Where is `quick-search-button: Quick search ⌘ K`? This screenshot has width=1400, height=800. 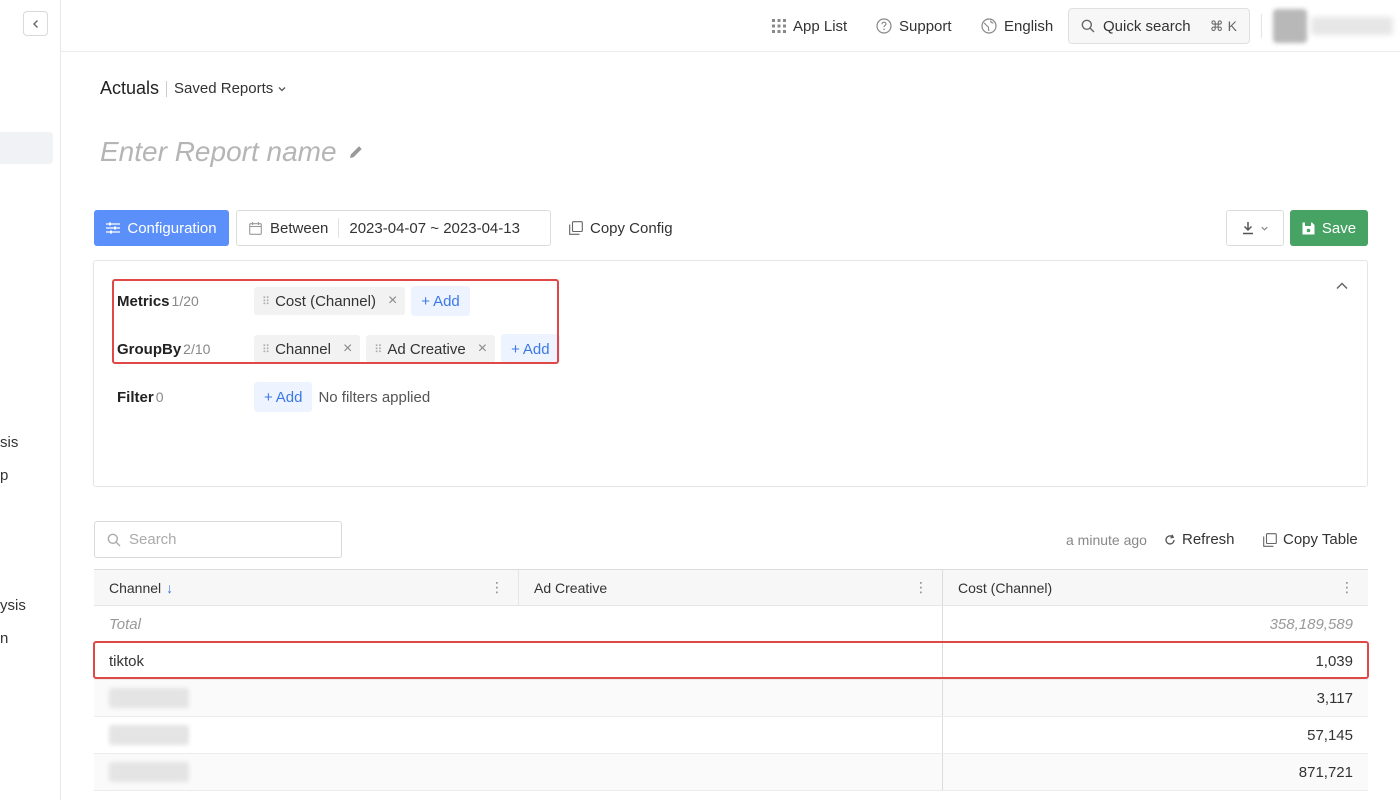
quick-search-button: Quick search ⌘ K is located at coordinates (1159, 26).